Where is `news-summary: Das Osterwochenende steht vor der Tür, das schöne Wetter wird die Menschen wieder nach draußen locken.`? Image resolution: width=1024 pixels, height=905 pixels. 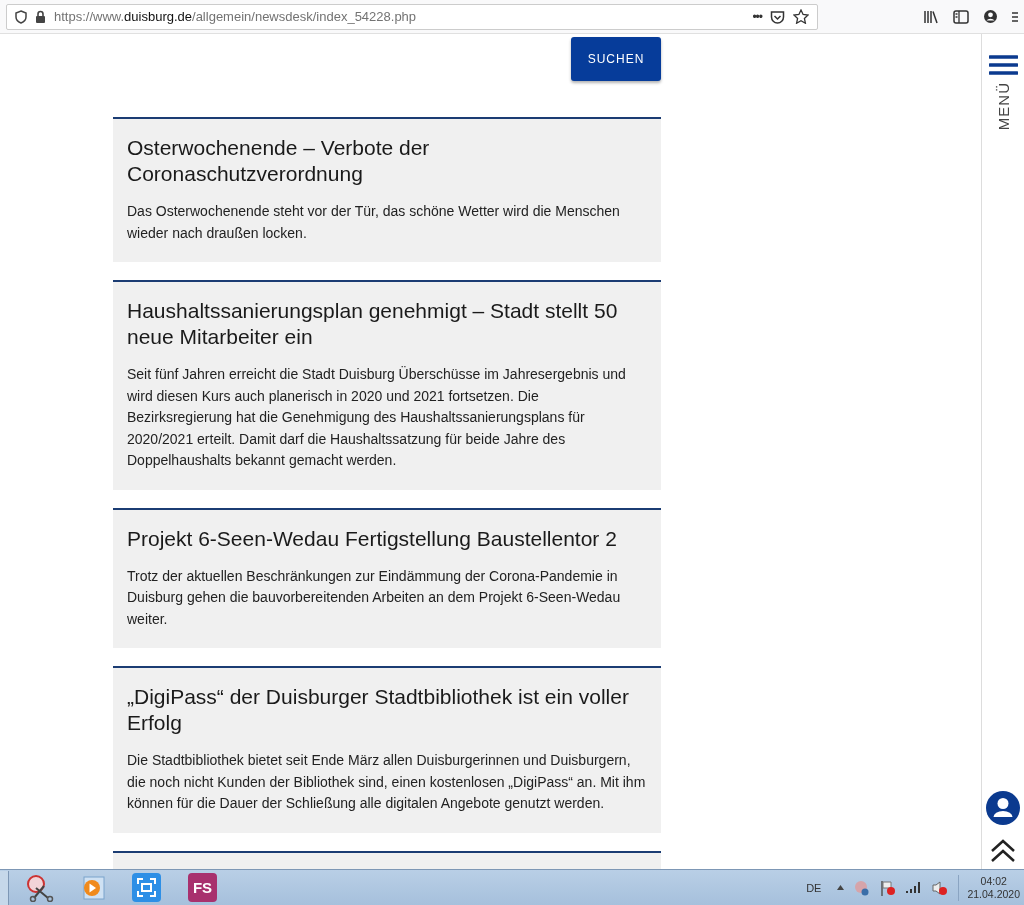 news-summary: Das Osterwochenende steht vor der Tür, das schöne Wetter wird die Menschen wieder nach draußen locken. is located at coordinates (374, 222).